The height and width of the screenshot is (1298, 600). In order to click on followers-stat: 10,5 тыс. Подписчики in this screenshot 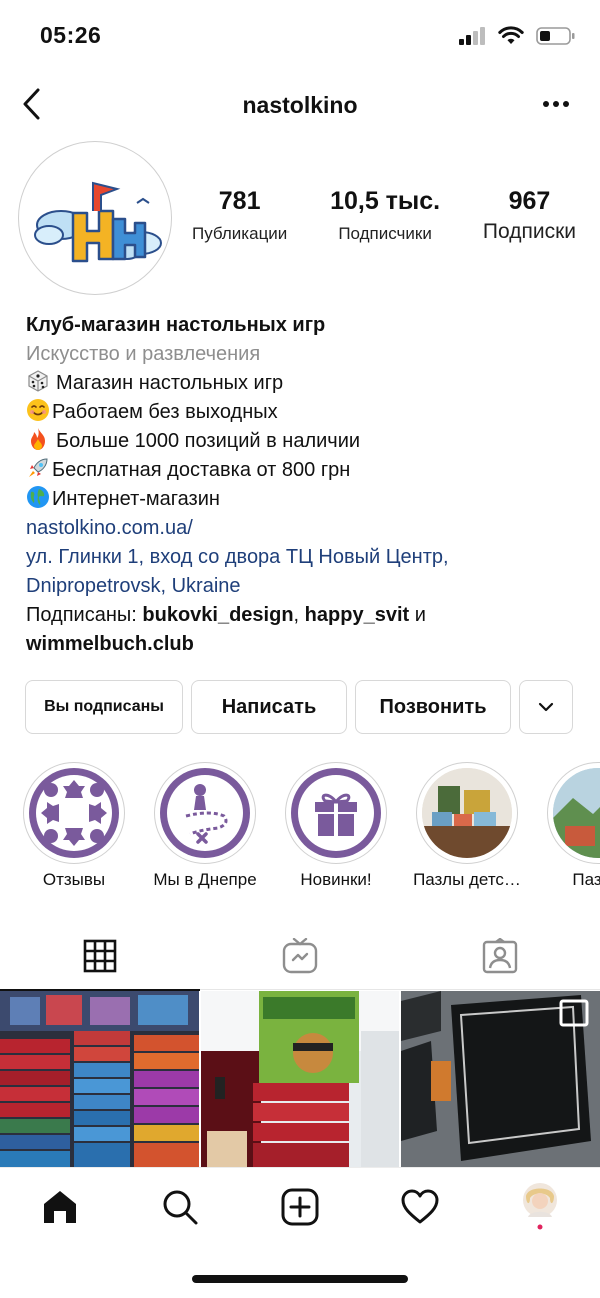, I will do `click(385, 215)`.